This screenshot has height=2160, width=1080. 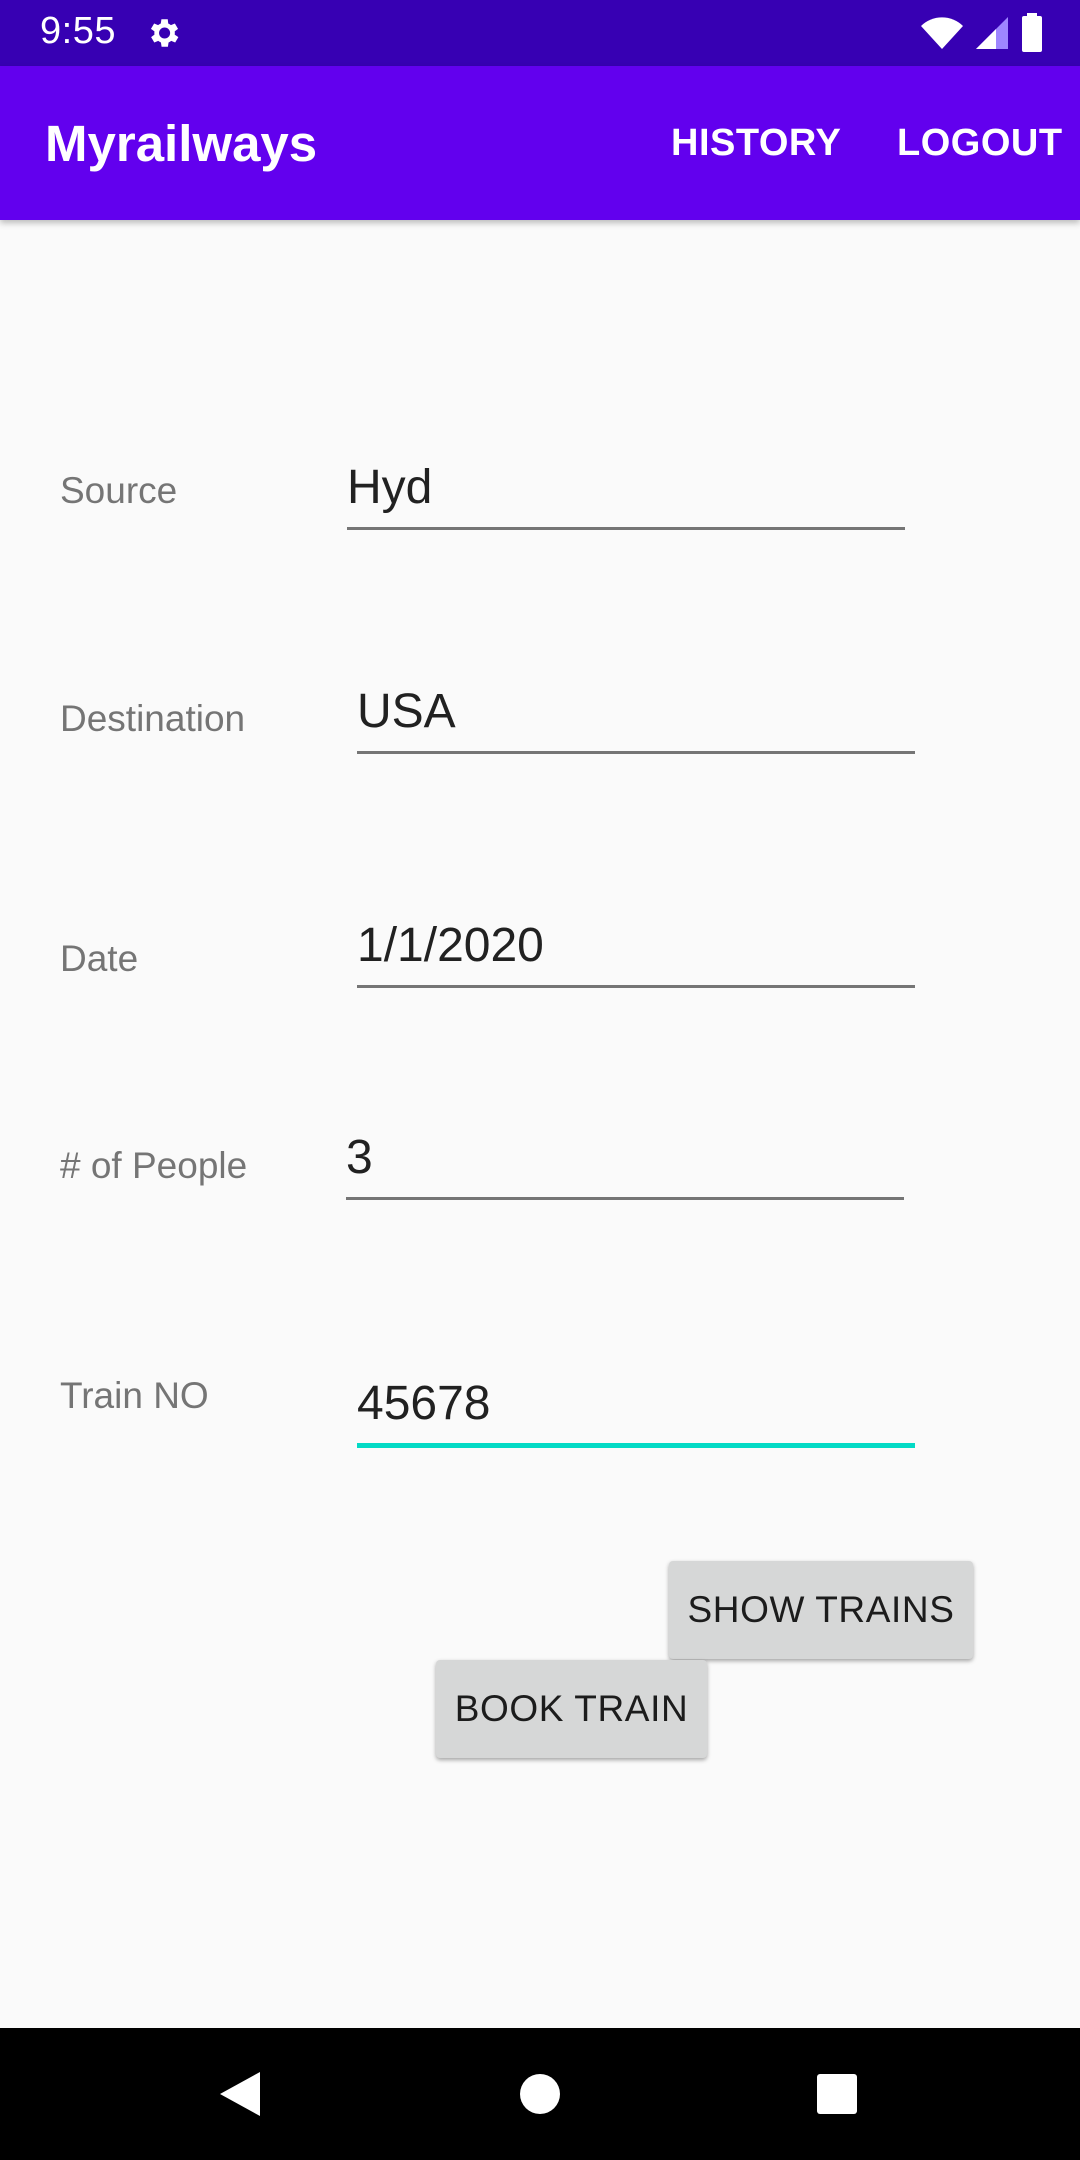 I want to click on recents-icon, so click(x=837, y=2094).